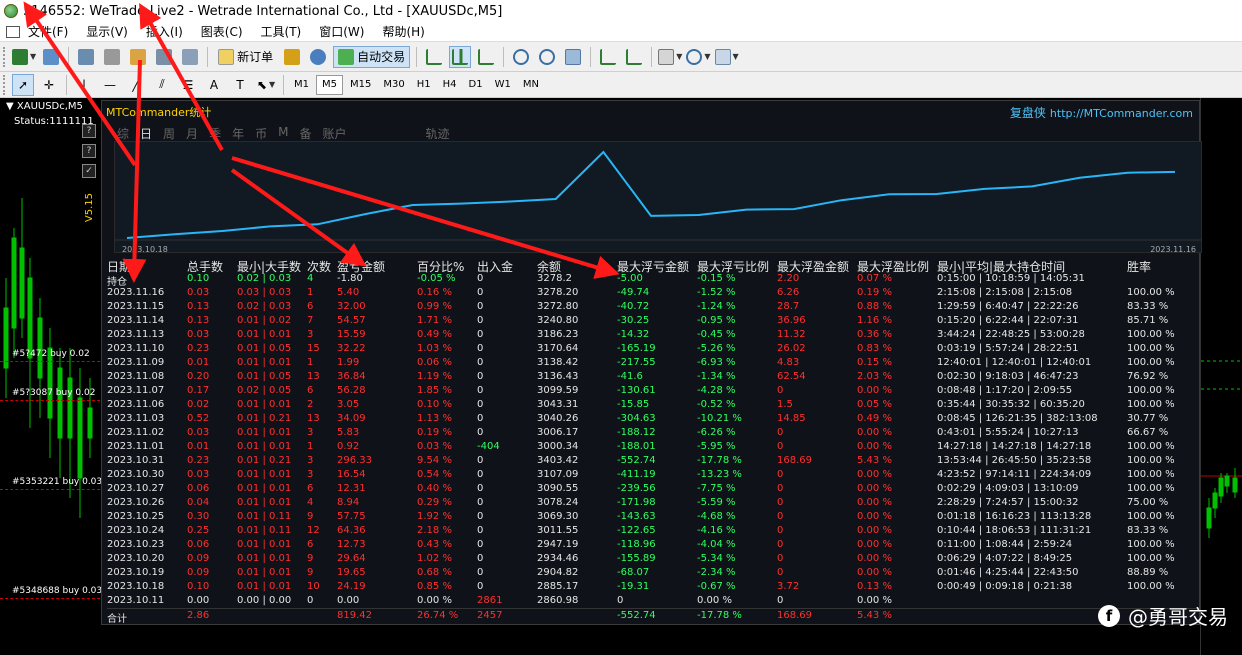 The image size is (1242, 655). What do you see at coordinates (162, 85) in the screenshot?
I see `equidistant-channel-button: ⫽` at bounding box center [162, 85].